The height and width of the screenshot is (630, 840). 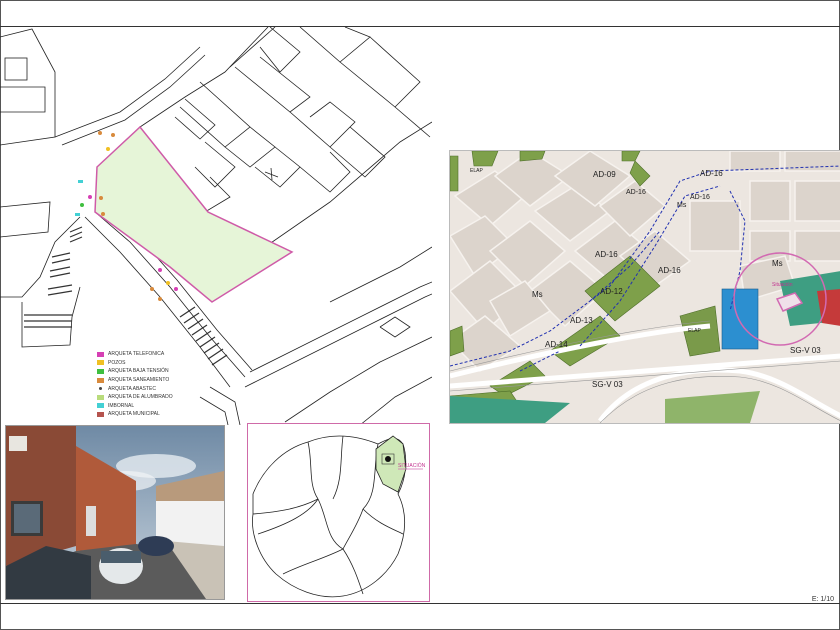 I want to click on legend-item: IMBORNAL, so click(x=135, y=406).